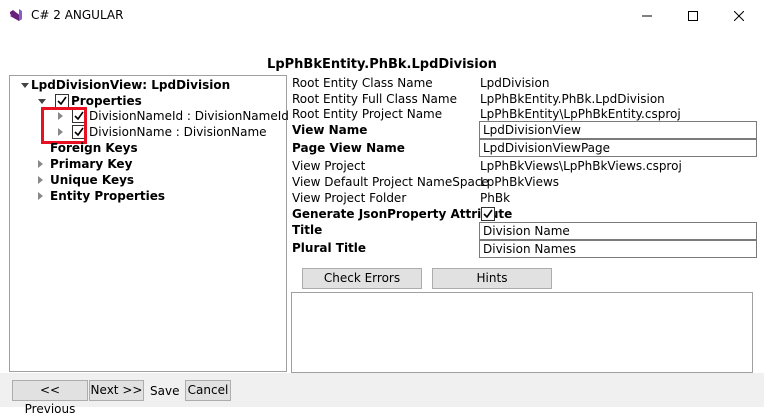 Image resolution: width=764 pixels, height=419 pixels. I want to click on root-project-label: Root Entity Project Name, so click(367, 114).